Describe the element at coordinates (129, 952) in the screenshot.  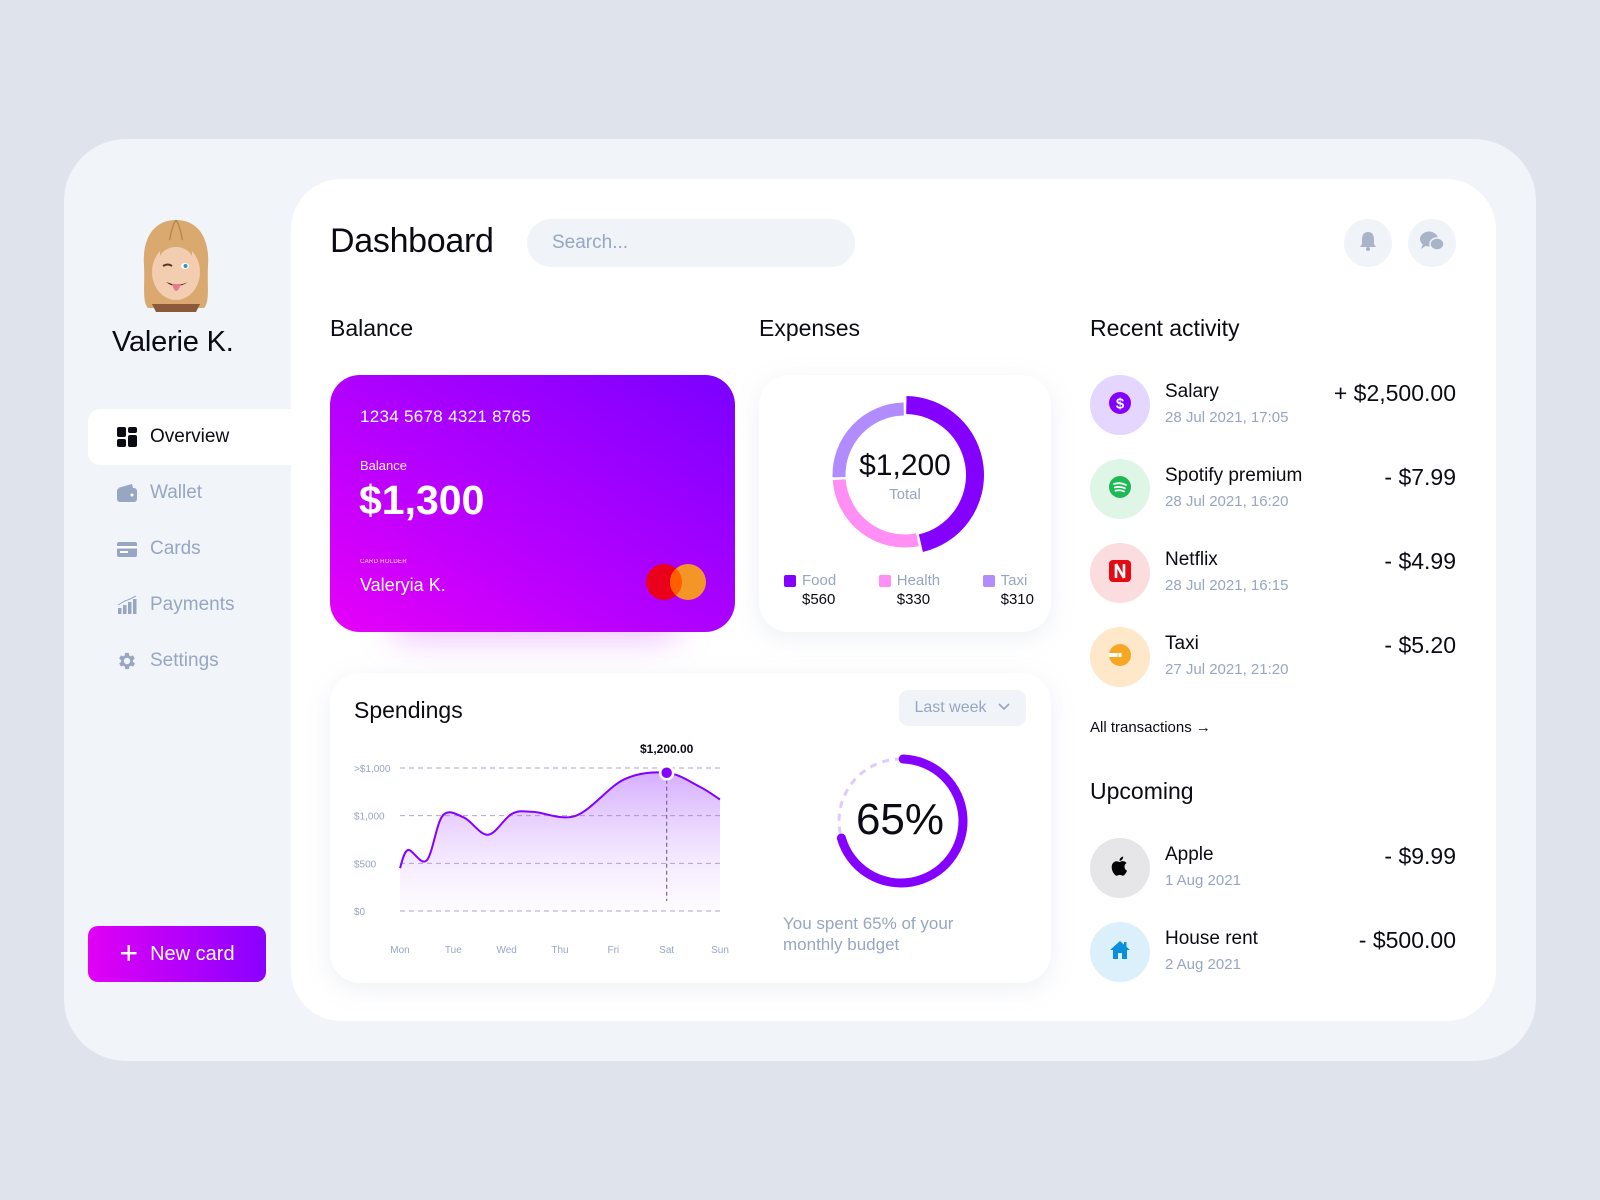
I see `plus-icon: +` at that location.